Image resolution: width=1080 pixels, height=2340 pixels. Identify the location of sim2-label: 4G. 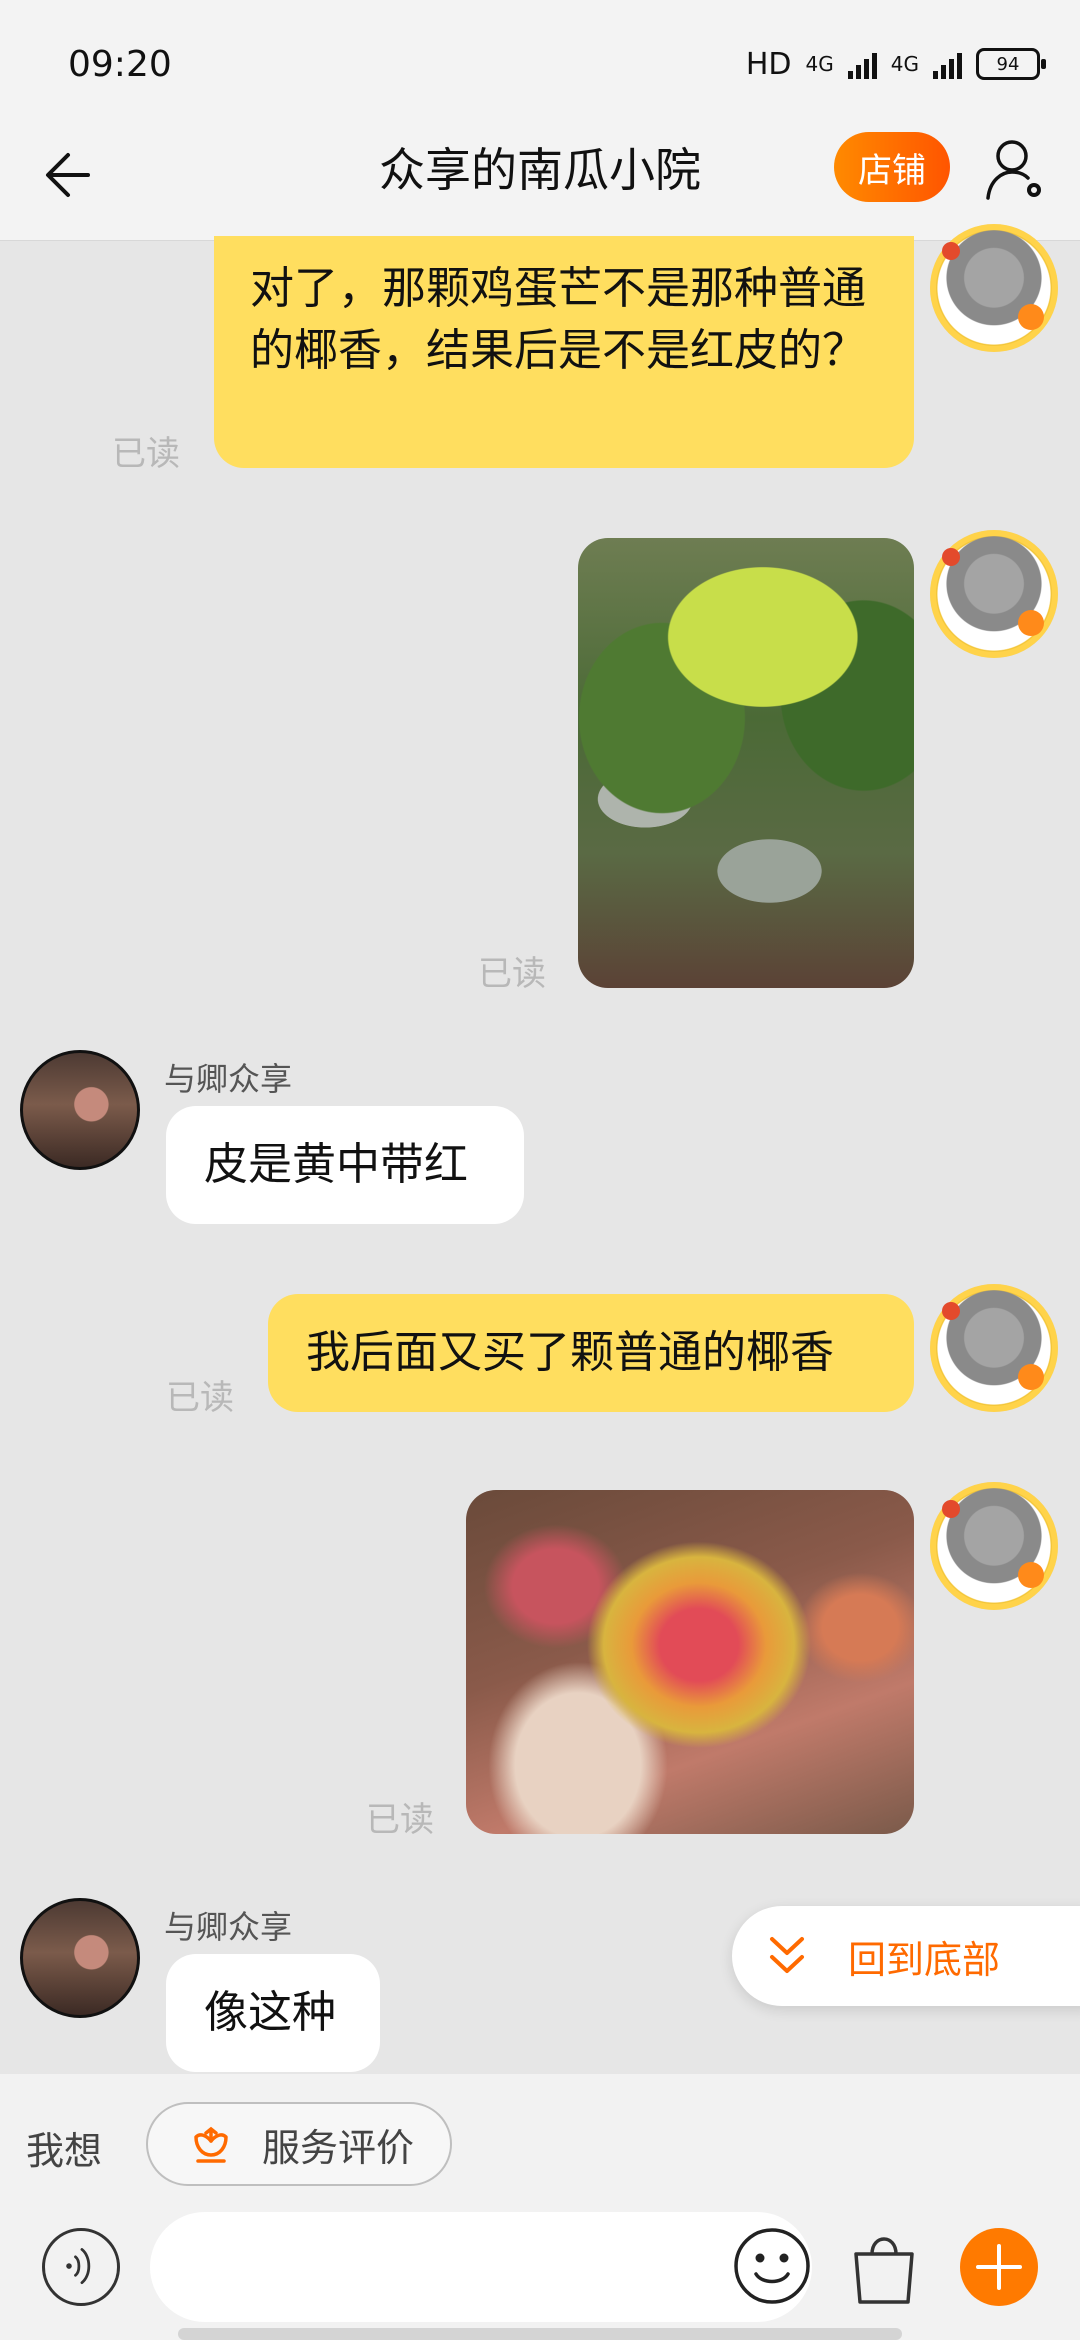
(904, 64).